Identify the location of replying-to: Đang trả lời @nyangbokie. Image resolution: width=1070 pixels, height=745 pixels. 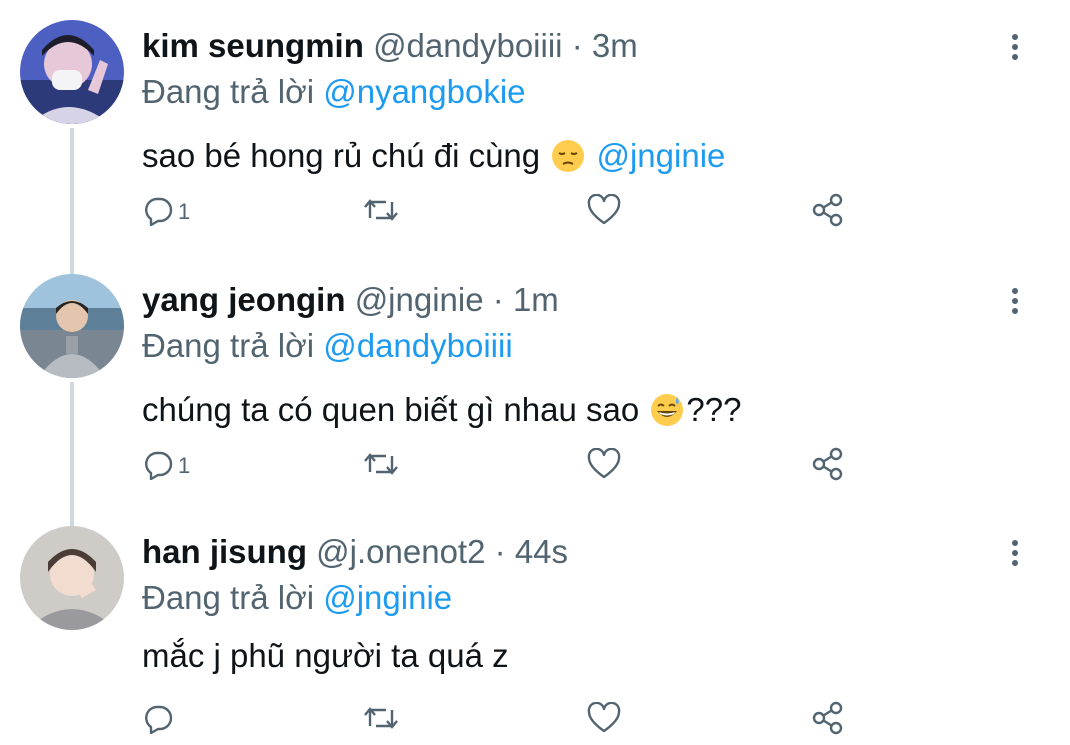
(334, 92).